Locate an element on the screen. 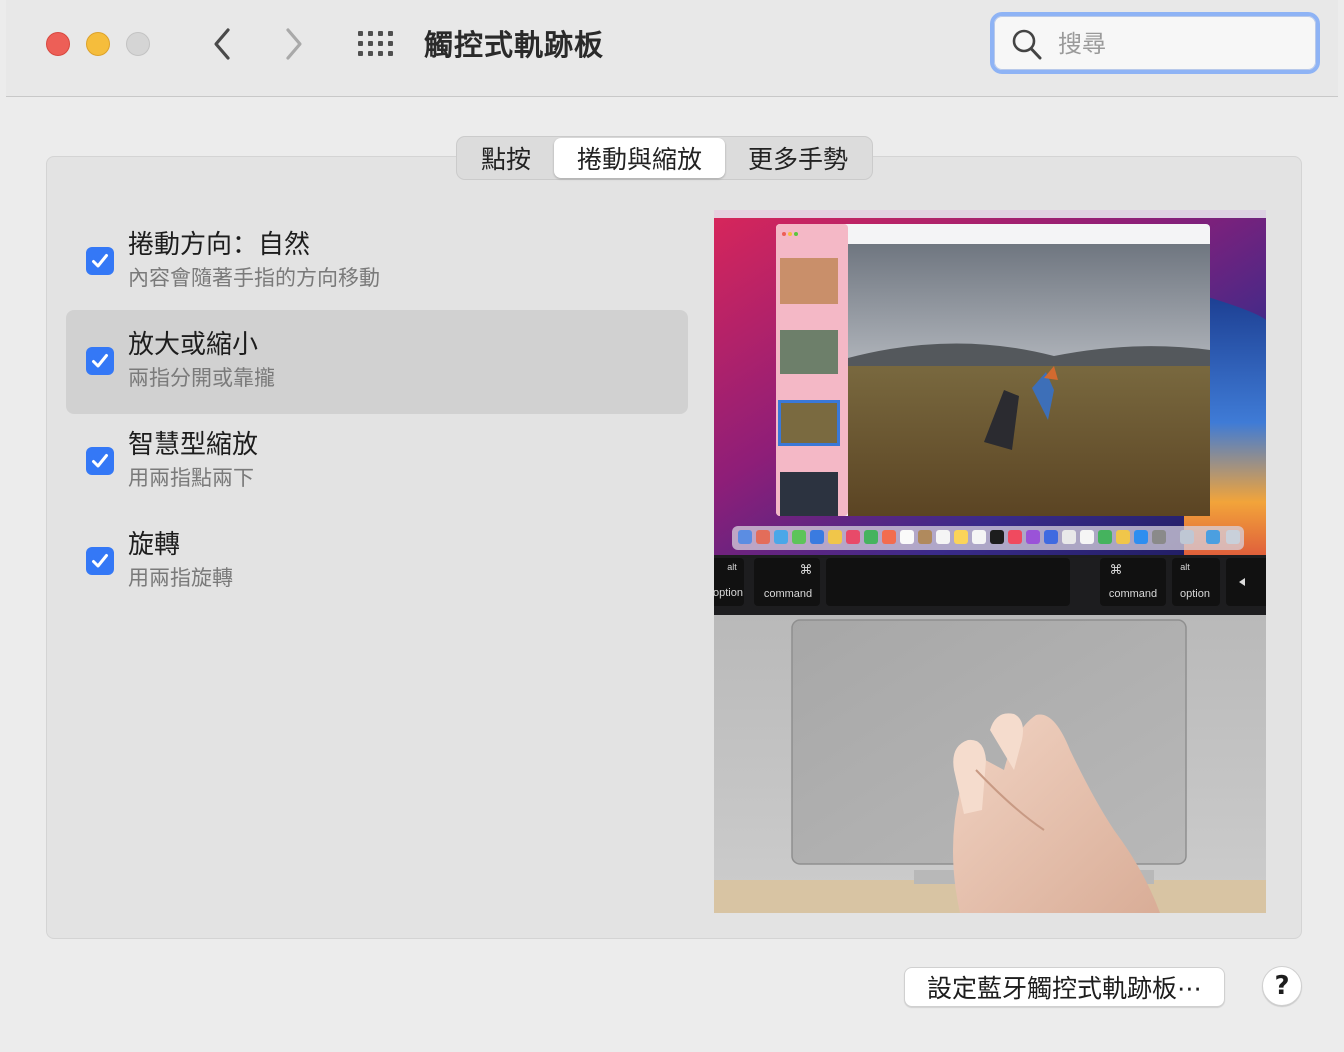  window-title: 觸控式軌跡板 is located at coordinates (514, 45).